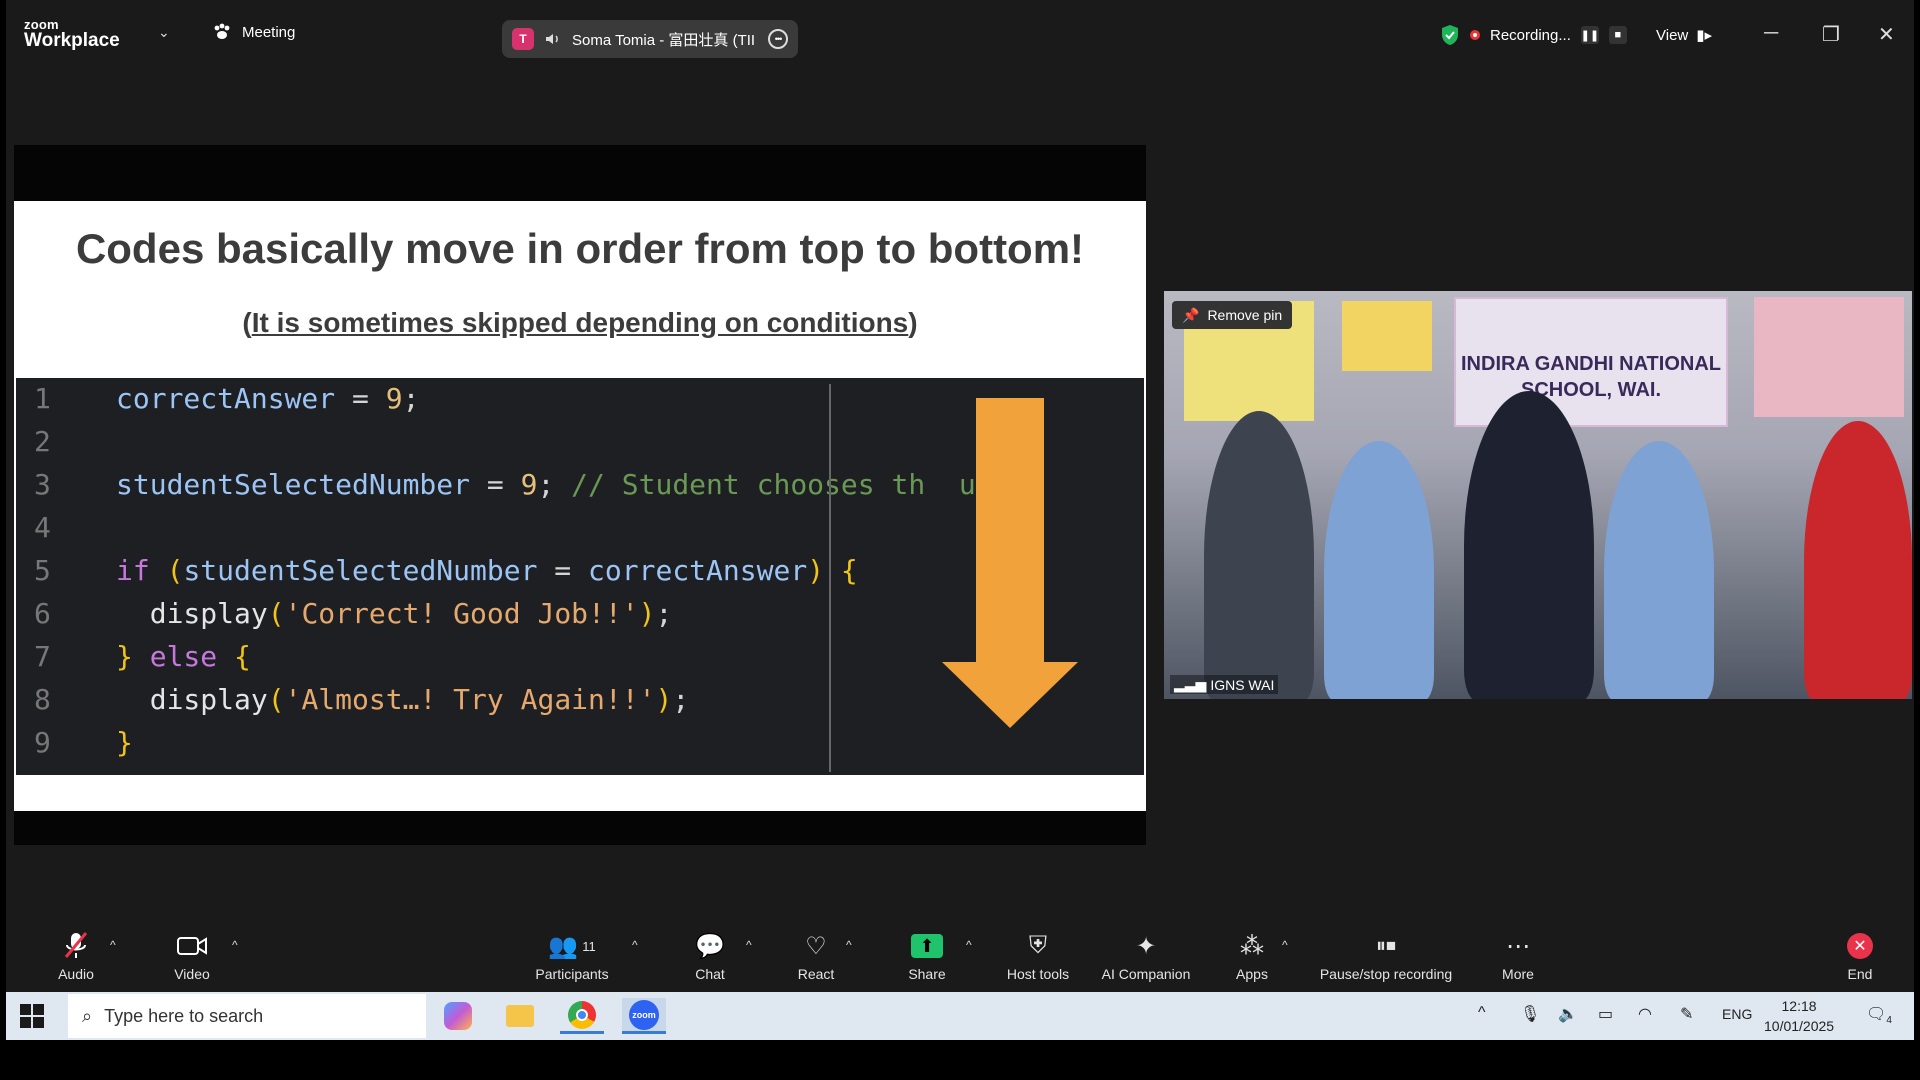  I want to click on meeting-info-button: Meeting, so click(253, 32).